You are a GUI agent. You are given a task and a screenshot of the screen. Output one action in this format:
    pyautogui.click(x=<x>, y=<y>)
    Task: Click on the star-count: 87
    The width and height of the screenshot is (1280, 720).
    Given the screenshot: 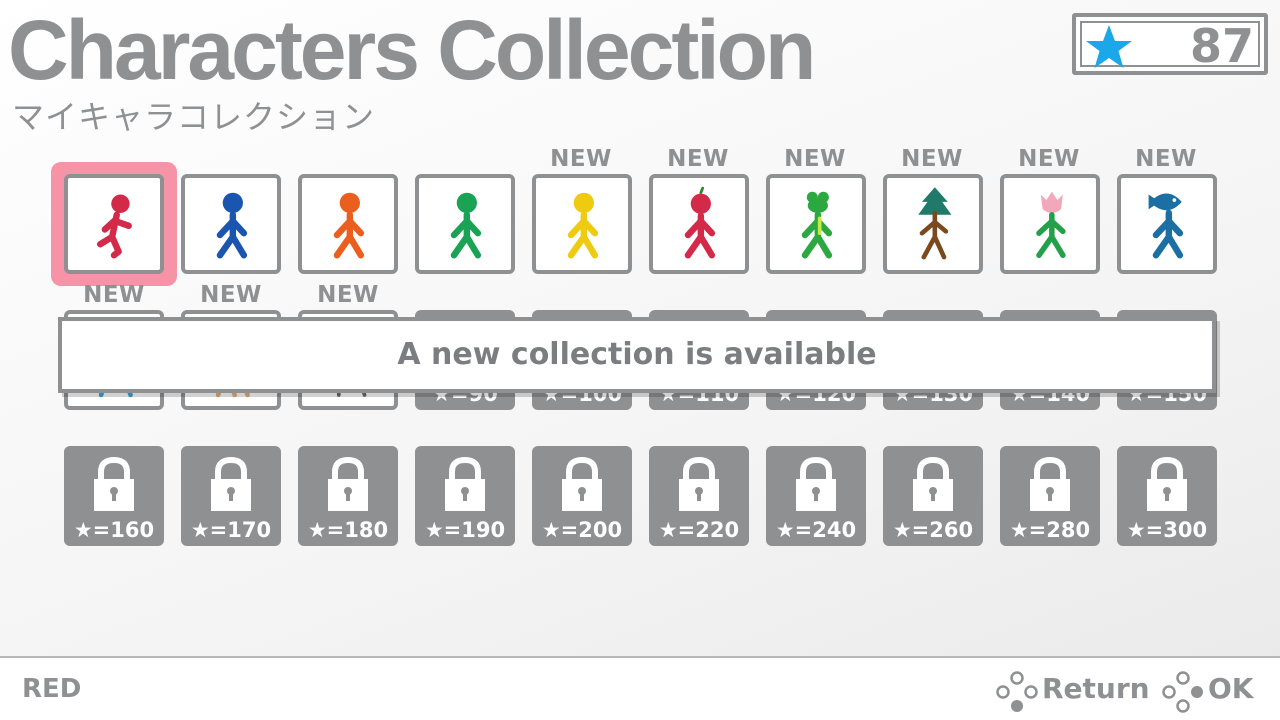 What is the action you would take?
    pyautogui.click(x=1221, y=46)
    